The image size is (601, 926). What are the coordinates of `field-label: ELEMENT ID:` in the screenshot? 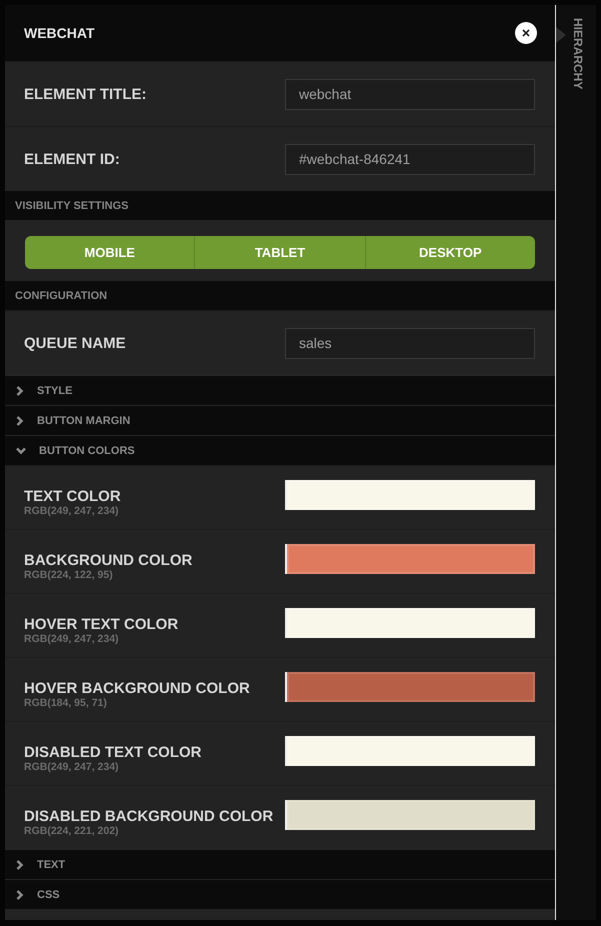 It's located at (72, 159).